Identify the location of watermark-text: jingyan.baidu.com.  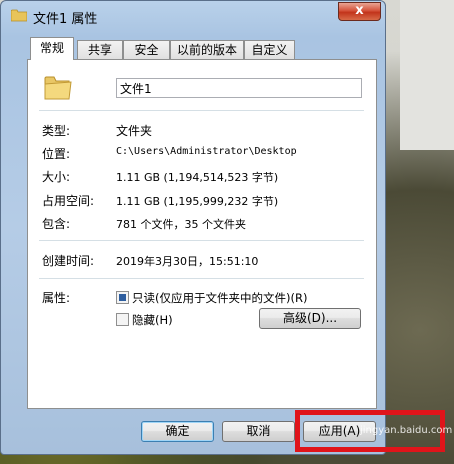
(406, 430).